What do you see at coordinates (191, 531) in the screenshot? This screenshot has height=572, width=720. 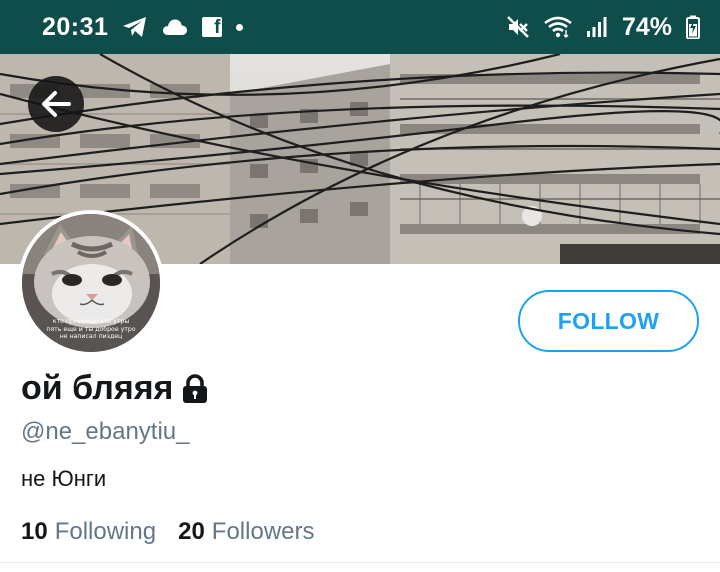 I see `followers-count: 20` at bounding box center [191, 531].